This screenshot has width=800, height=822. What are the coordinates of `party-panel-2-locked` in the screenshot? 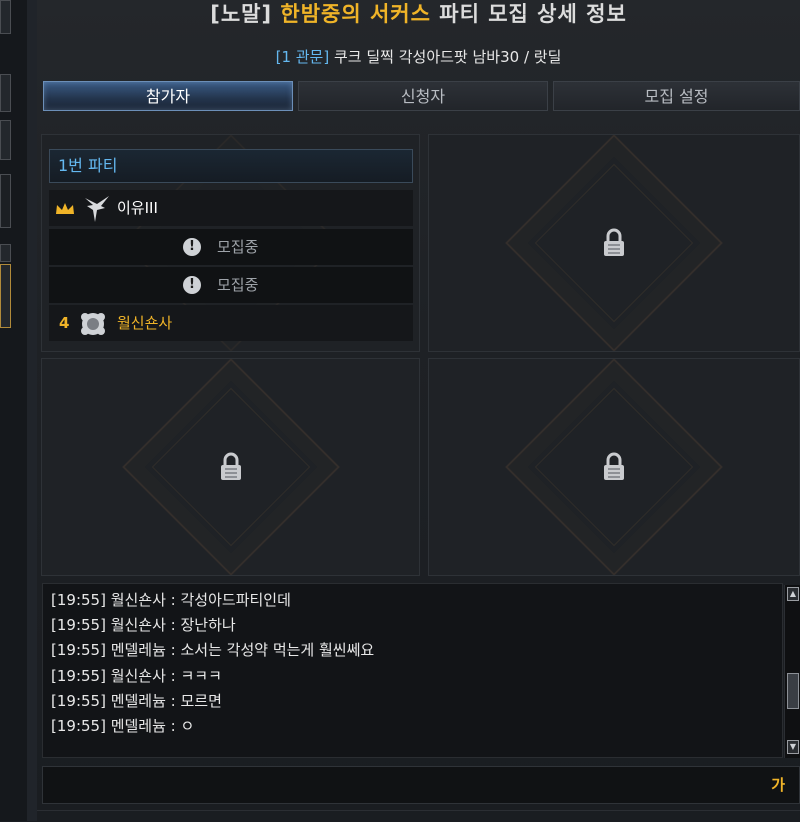 It's located at (614, 243).